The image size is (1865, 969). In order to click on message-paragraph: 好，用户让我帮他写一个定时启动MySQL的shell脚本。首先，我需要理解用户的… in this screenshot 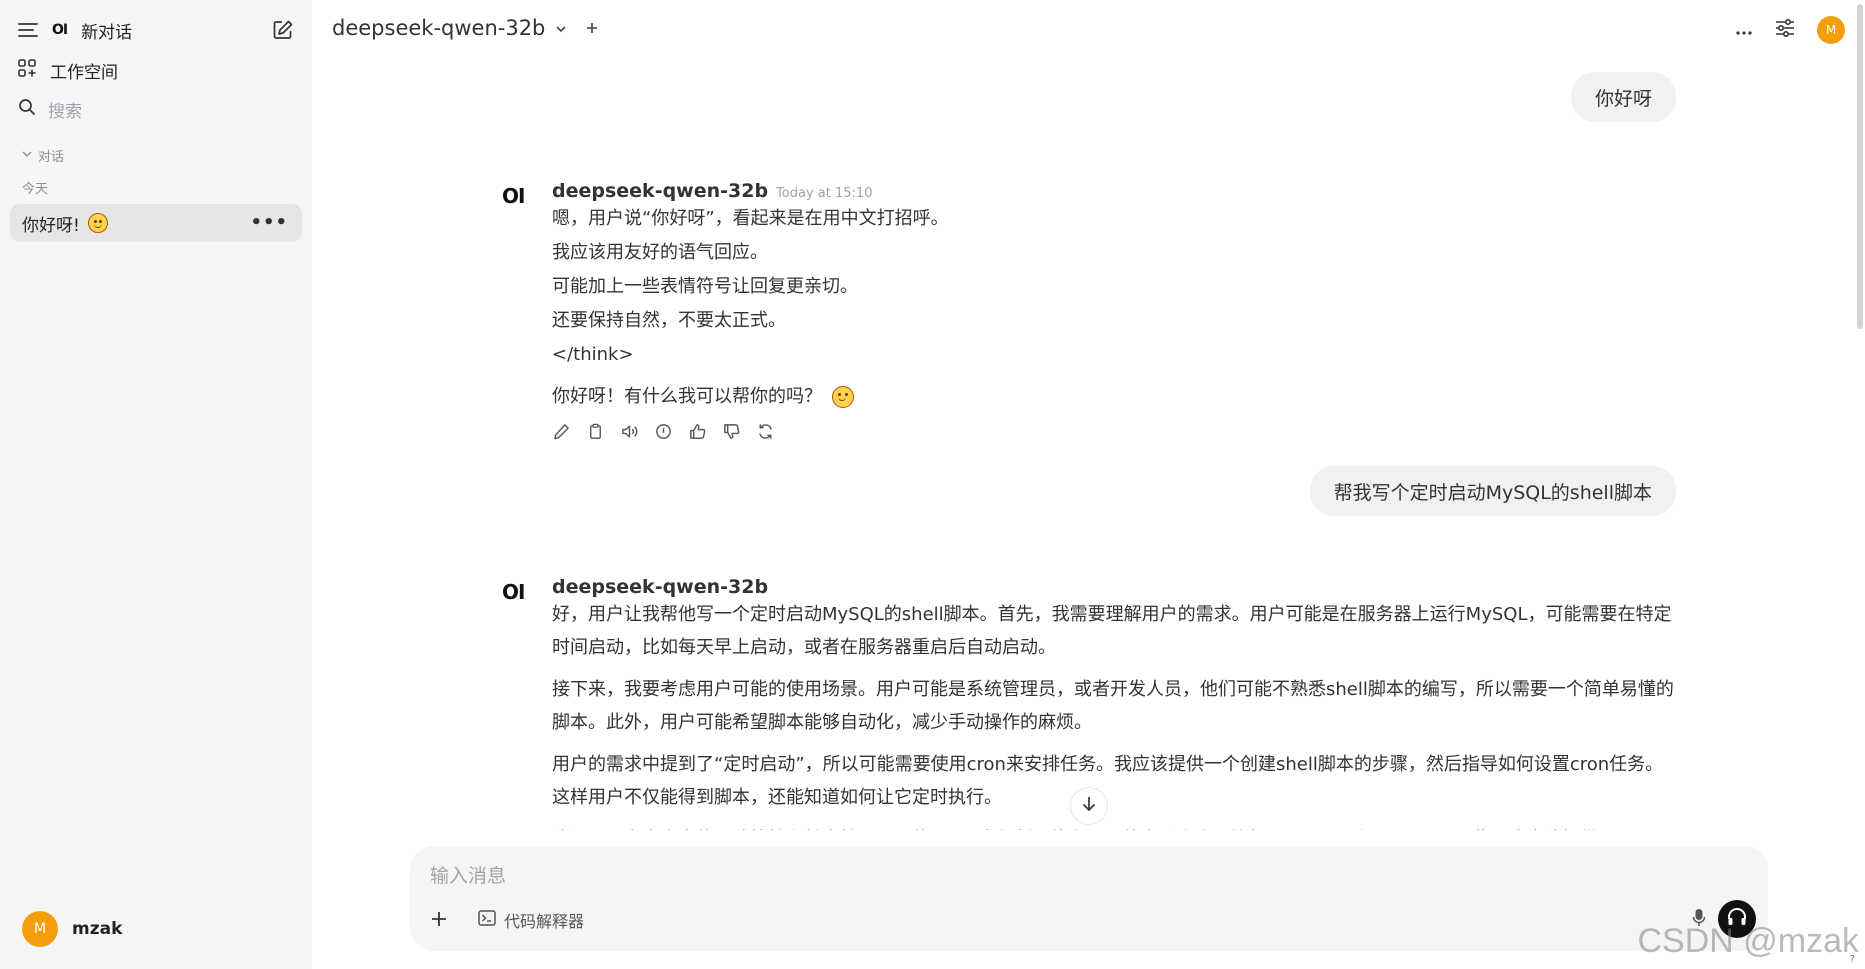, I will do `click(1112, 631)`.